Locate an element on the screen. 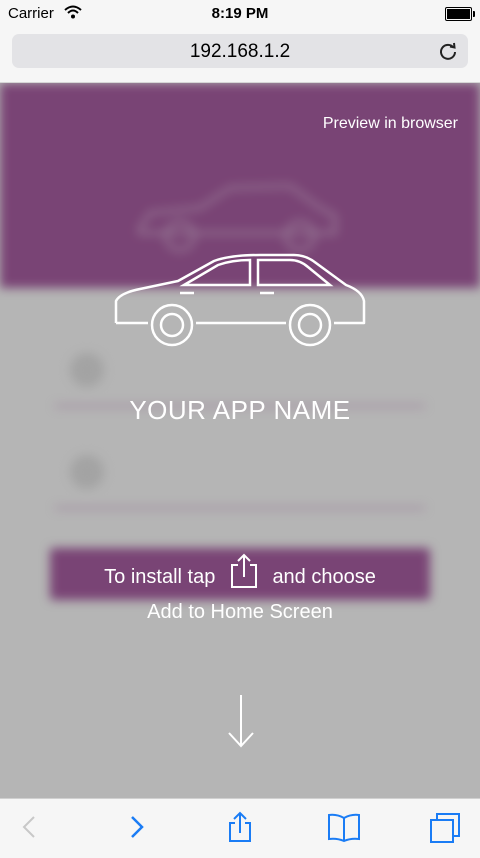 This screenshot has height=858, width=480. battery-icon is located at coordinates (460, 14).